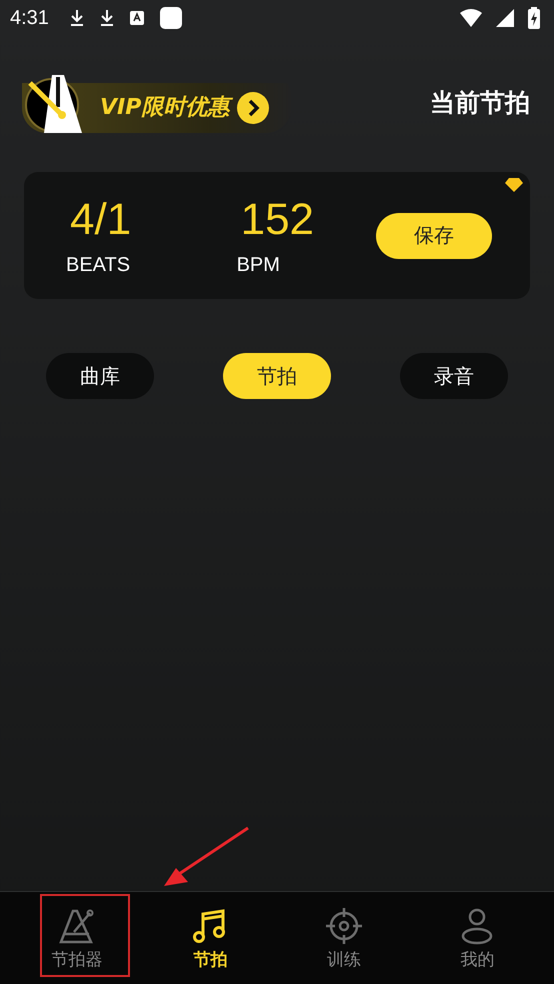  I want to click on app-icon, so click(170, 18).